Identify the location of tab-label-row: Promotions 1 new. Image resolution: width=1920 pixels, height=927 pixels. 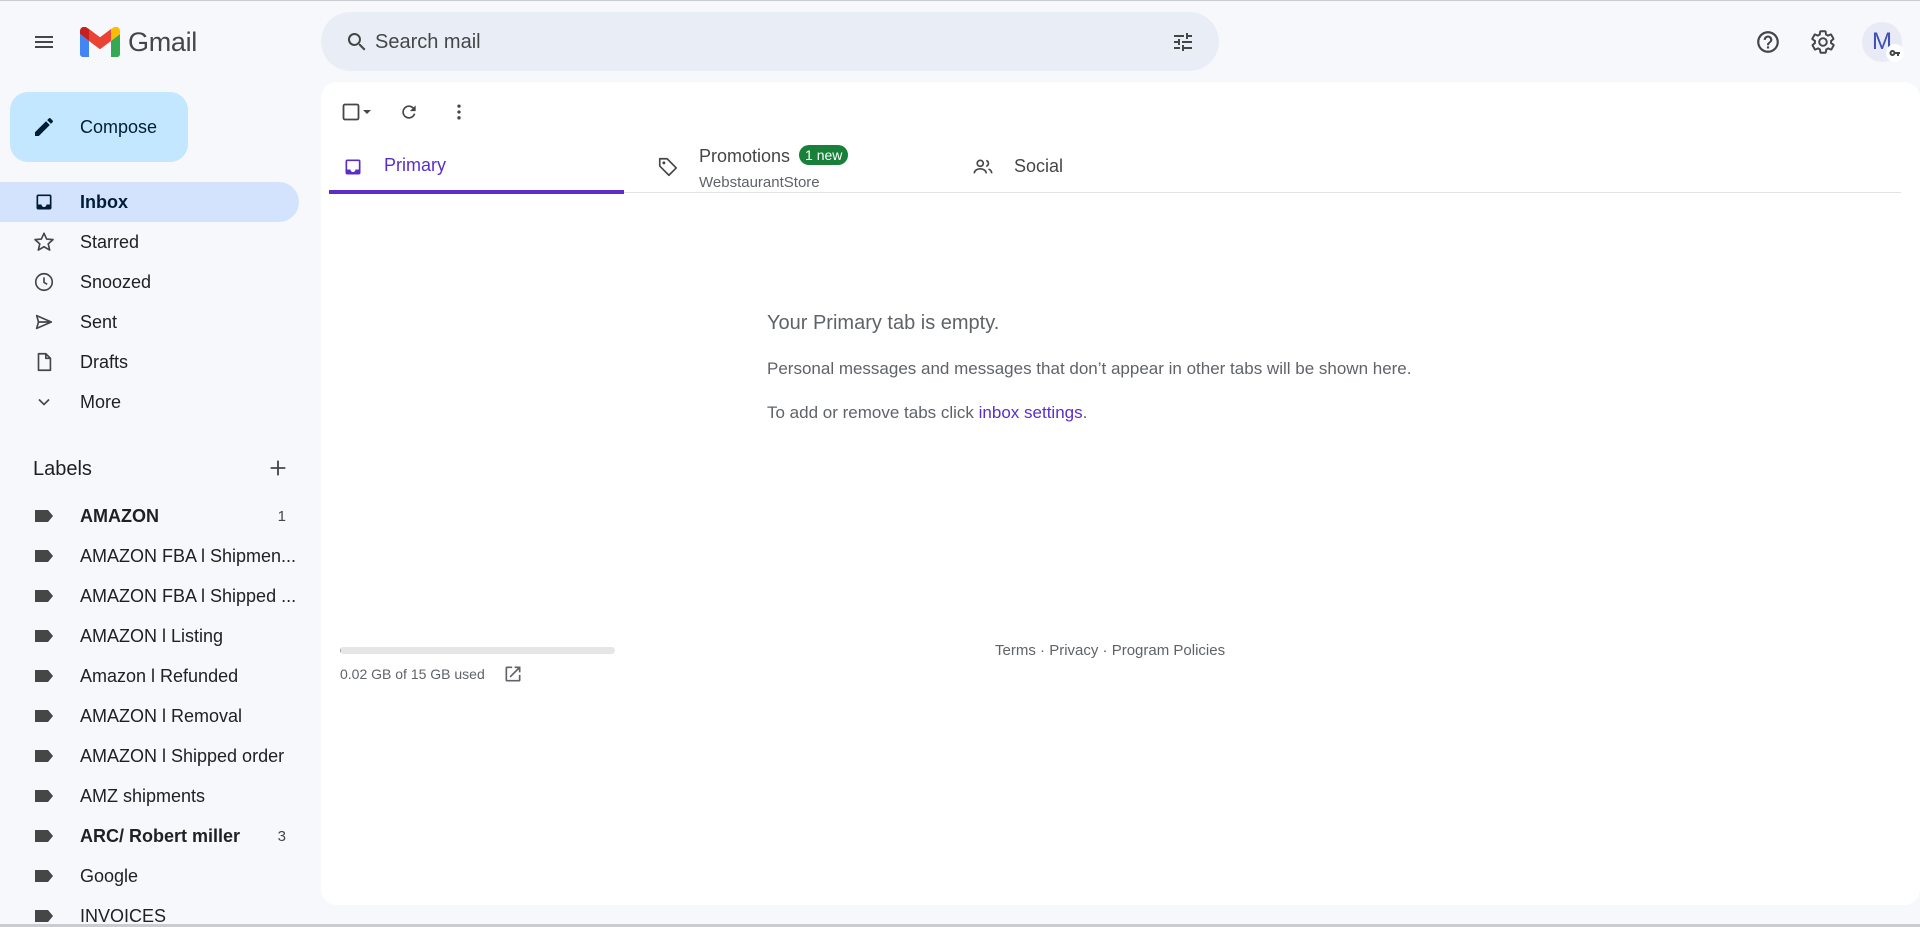
(774, 156).